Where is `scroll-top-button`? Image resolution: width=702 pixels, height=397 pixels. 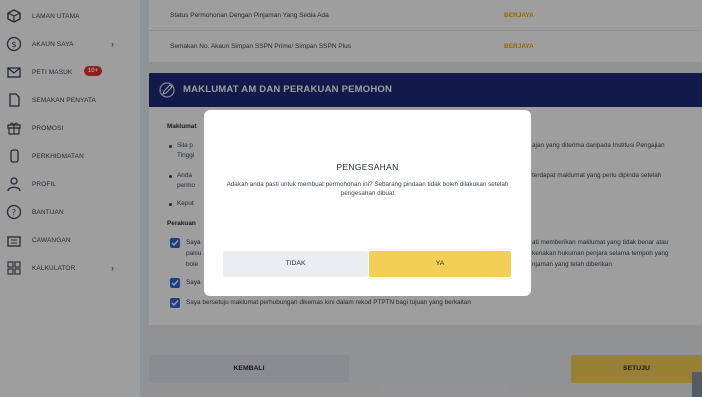 scroll-top-button is located at coordinates (697, 384).